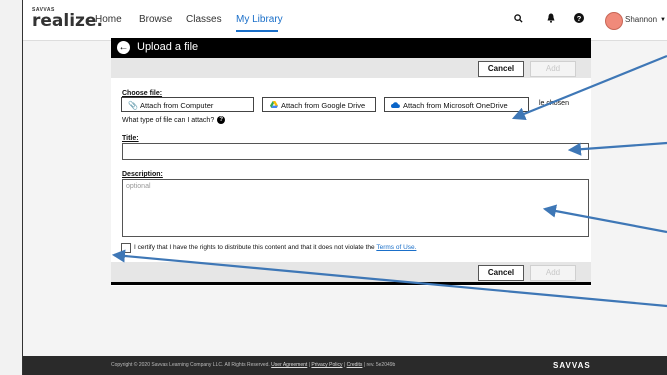 This screenshot has height=375, width=667. What do you see at coordinates (389, 278) in the screenshot?
I see `annotation-arrow-certify` at bounding box center [389, 278].